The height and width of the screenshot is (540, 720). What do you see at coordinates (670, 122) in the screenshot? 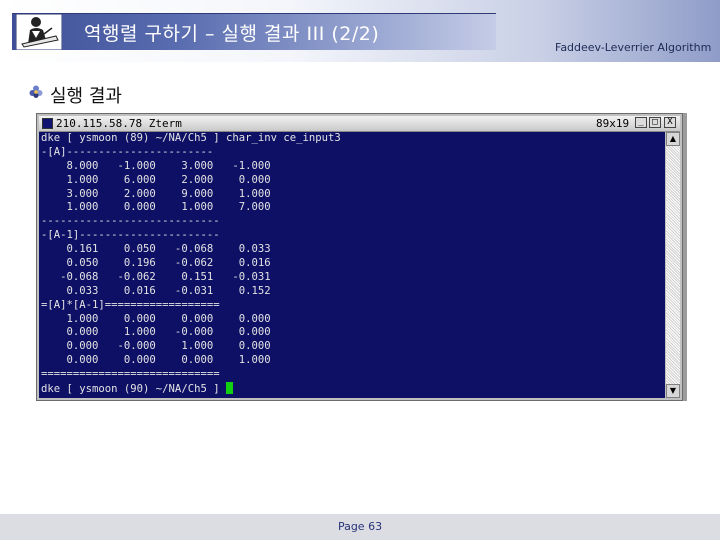
I see `close-button: X` at bounding box center [670, 122].